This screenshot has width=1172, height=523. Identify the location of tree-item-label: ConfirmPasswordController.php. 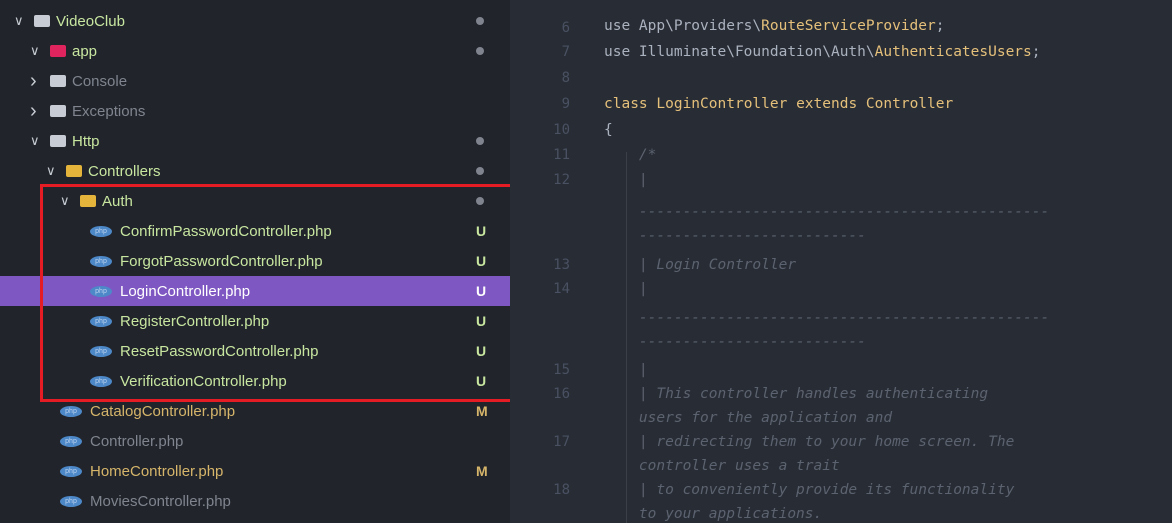
(226, 231).